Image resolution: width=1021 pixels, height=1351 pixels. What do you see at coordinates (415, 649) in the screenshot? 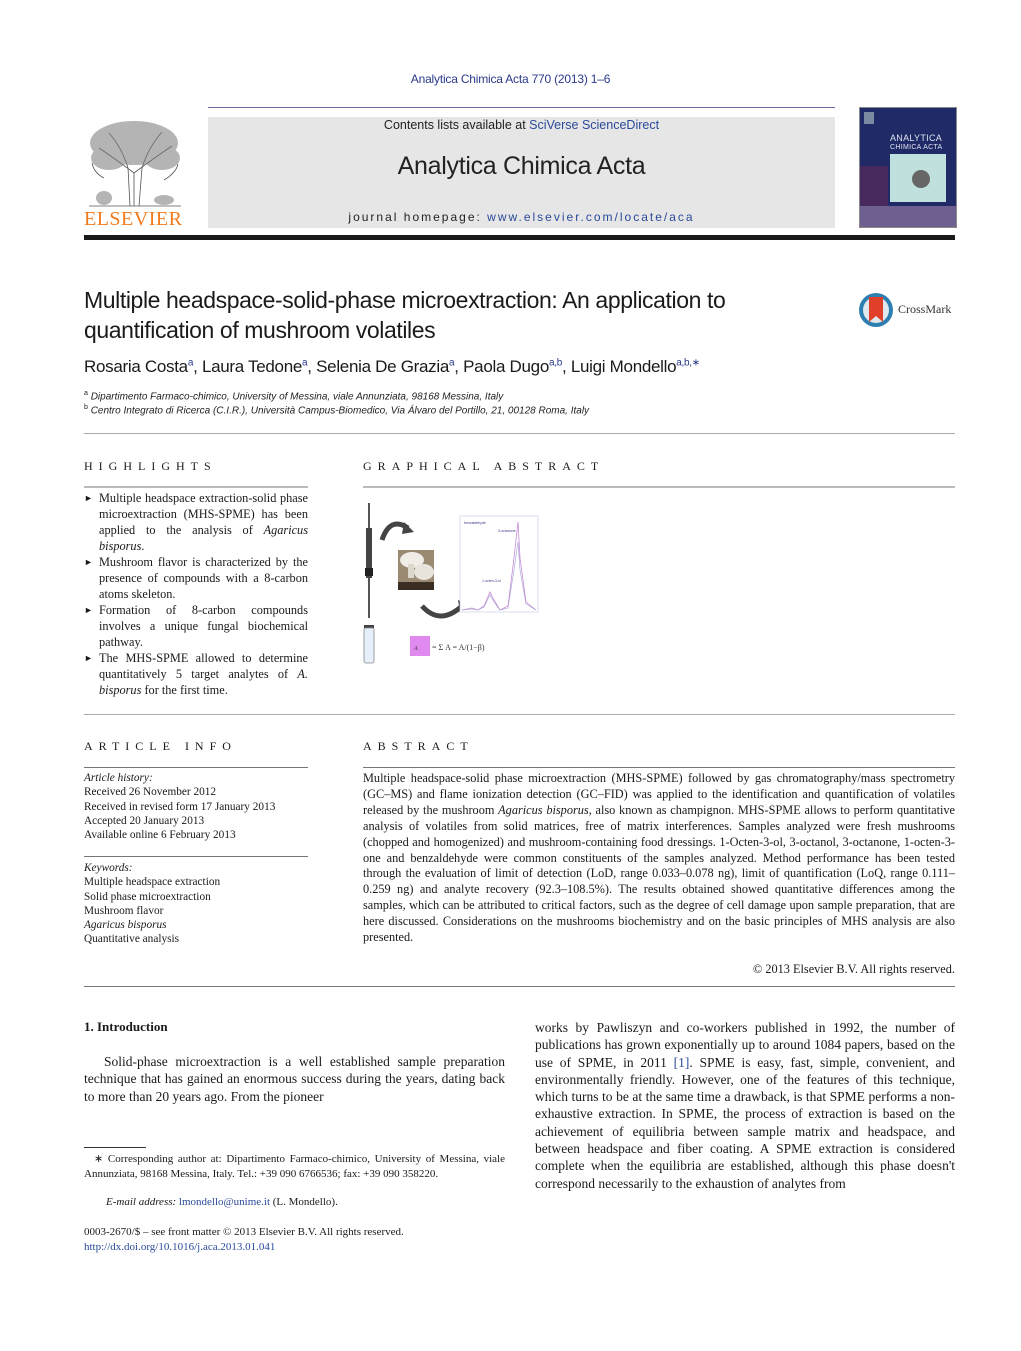
I see `svg-text: A` at bounding box center [415, 649].